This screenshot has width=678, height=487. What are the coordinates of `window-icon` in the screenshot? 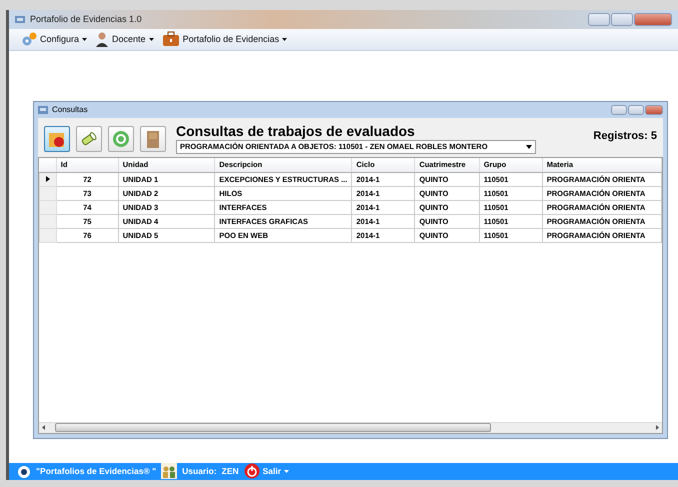 It's located at (43, 110).